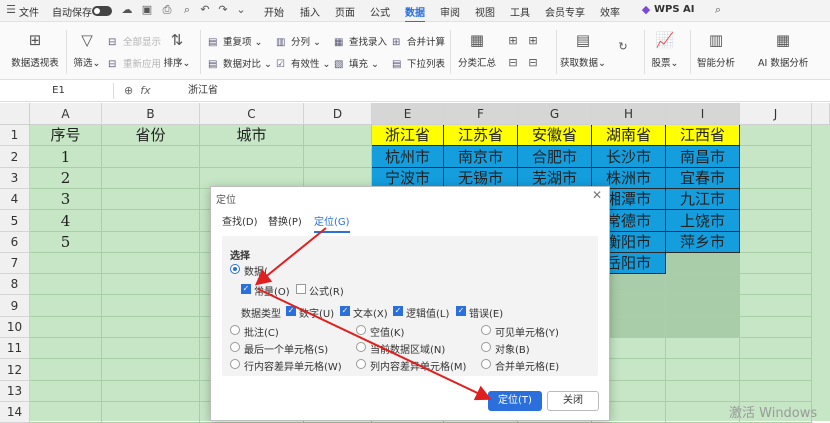 The width and height of the screenshot is (830, 423). Describe the element at coordinates (15, 114) in the screenshot. I see `select-all-corner` at that location.